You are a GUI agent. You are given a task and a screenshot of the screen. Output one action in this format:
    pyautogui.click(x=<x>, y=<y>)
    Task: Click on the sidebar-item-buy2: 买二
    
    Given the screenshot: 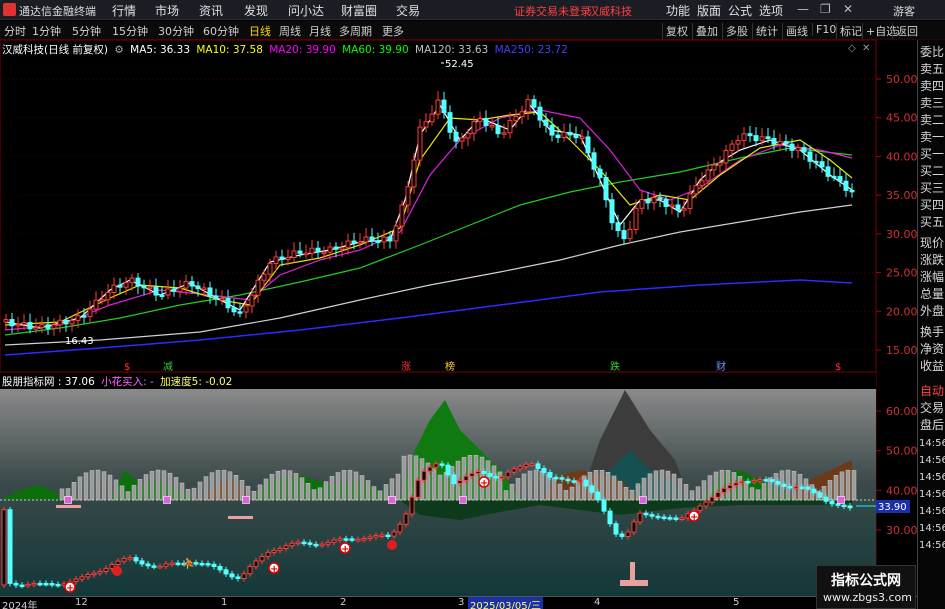 What is the action you would take?
    pyautogui.click(x=932, y=171)
    